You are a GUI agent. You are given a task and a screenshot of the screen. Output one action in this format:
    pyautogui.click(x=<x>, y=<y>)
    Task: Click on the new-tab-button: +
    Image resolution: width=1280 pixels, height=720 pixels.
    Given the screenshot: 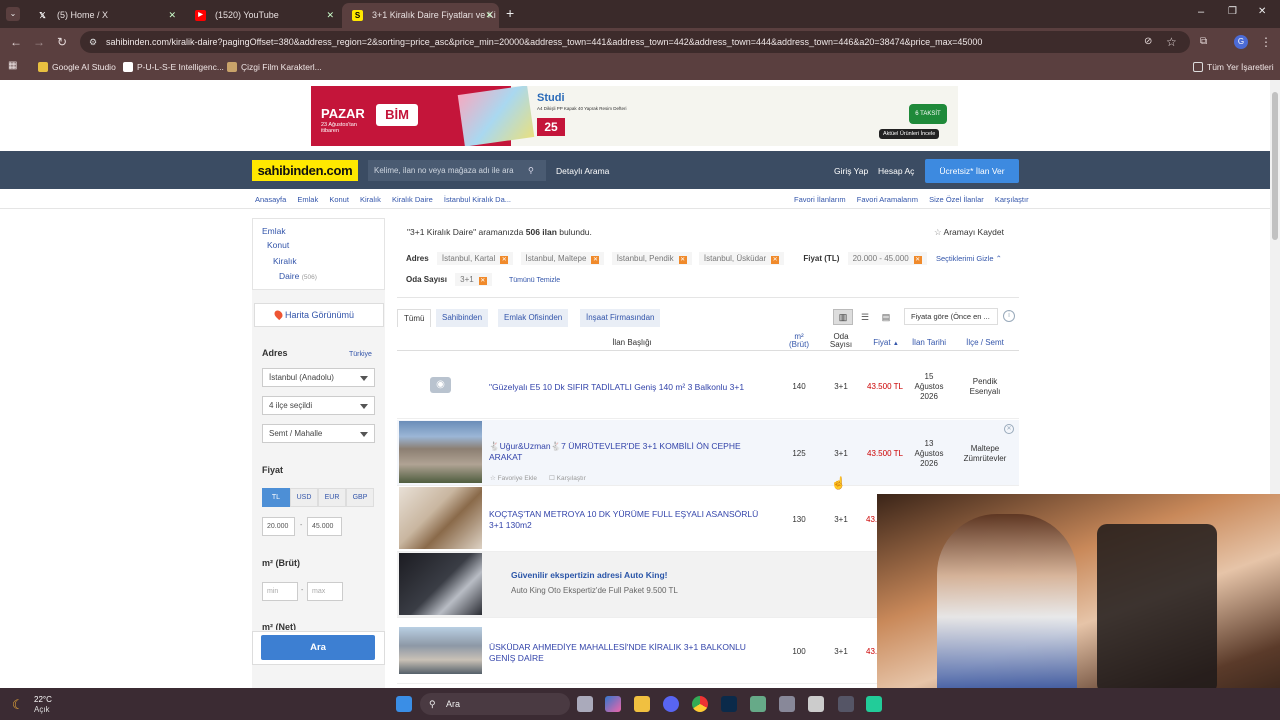 What is the action you would take?
    pyautogui.click(x=510, y=13)
    